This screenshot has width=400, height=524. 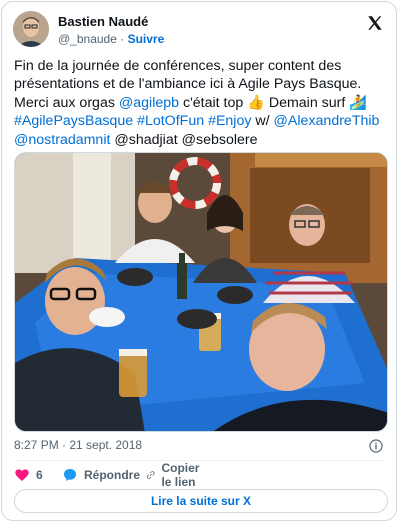 I want to click on copy-link-button: Copier le lien, so click(x=176, y=475).